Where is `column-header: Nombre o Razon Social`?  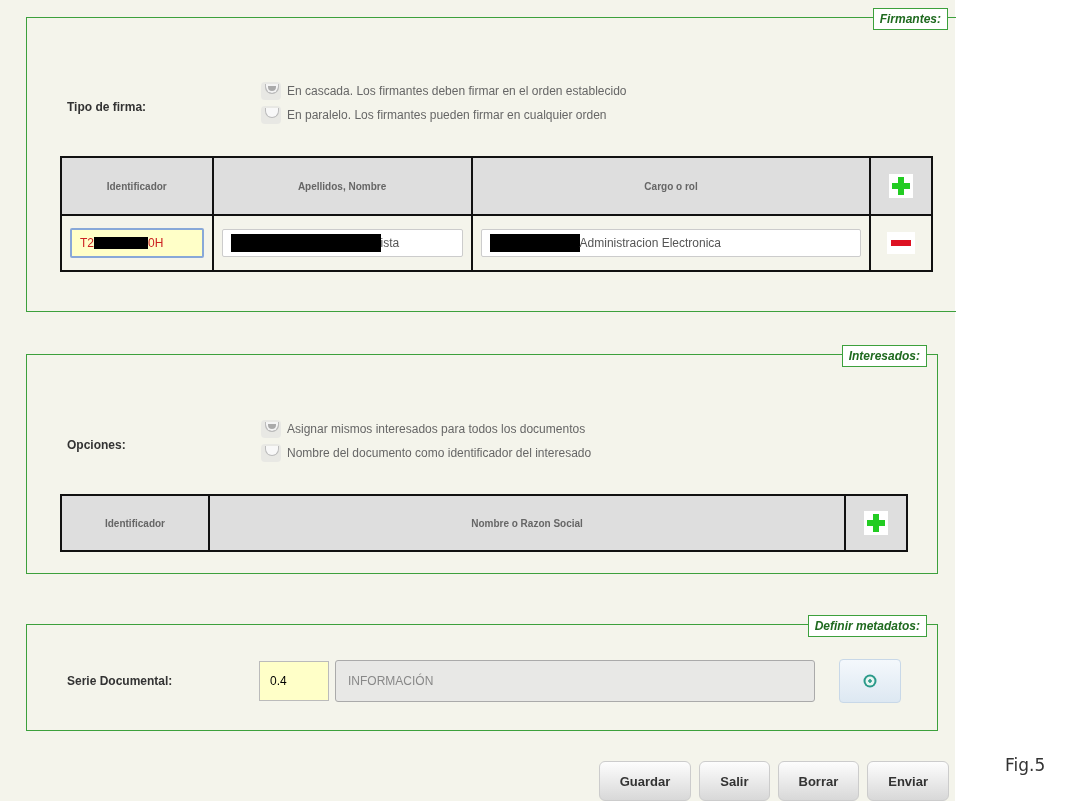 column-header: Nombre o Razon Social is located at coordinates (527, 523).